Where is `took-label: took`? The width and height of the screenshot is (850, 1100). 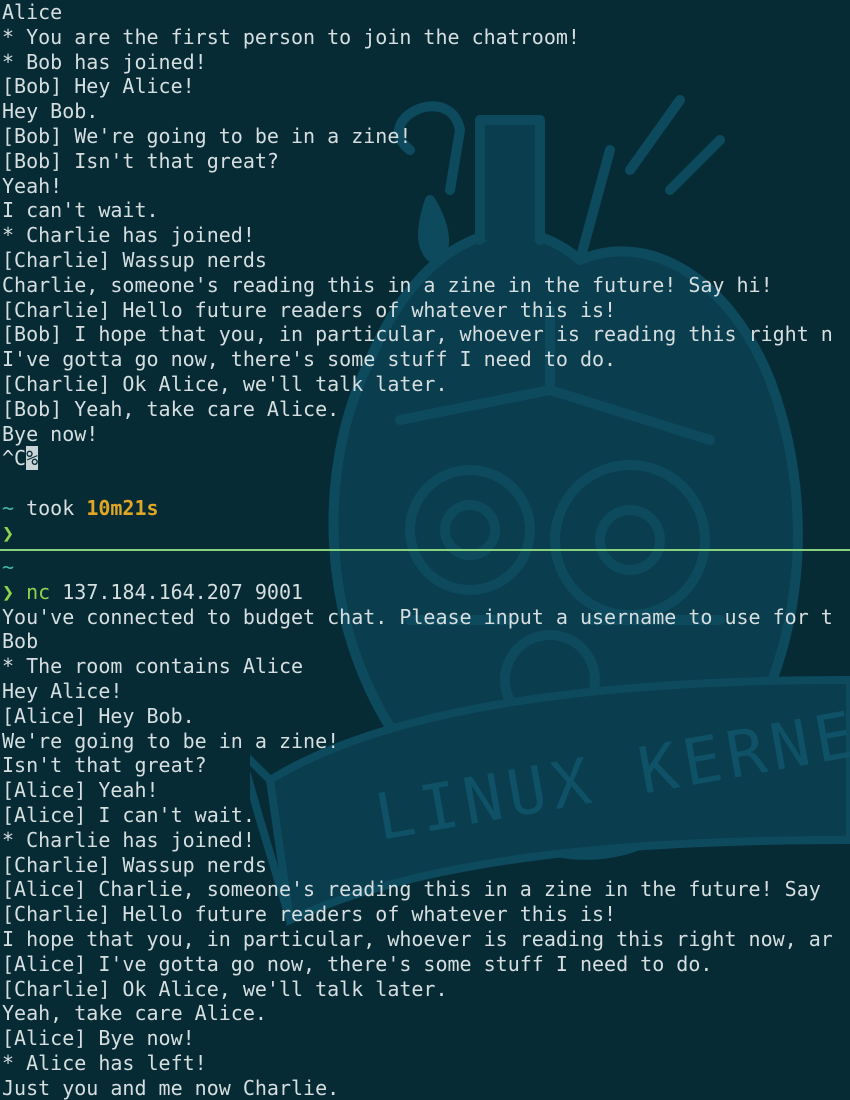
took-label: took is located at coordinates (50, 507).